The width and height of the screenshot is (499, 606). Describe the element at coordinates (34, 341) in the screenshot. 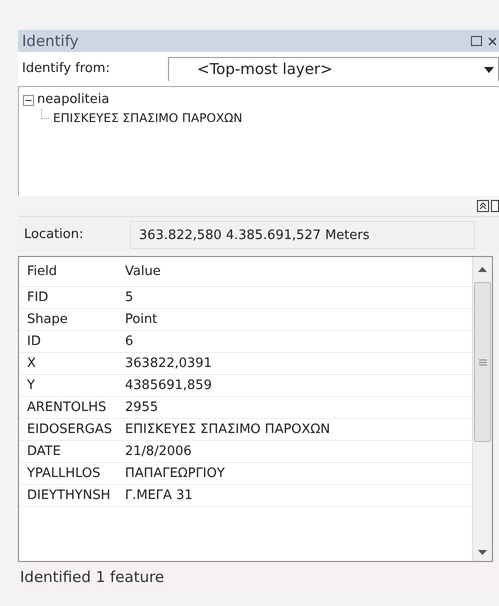

I see `table-cell-text: ID` at that location.